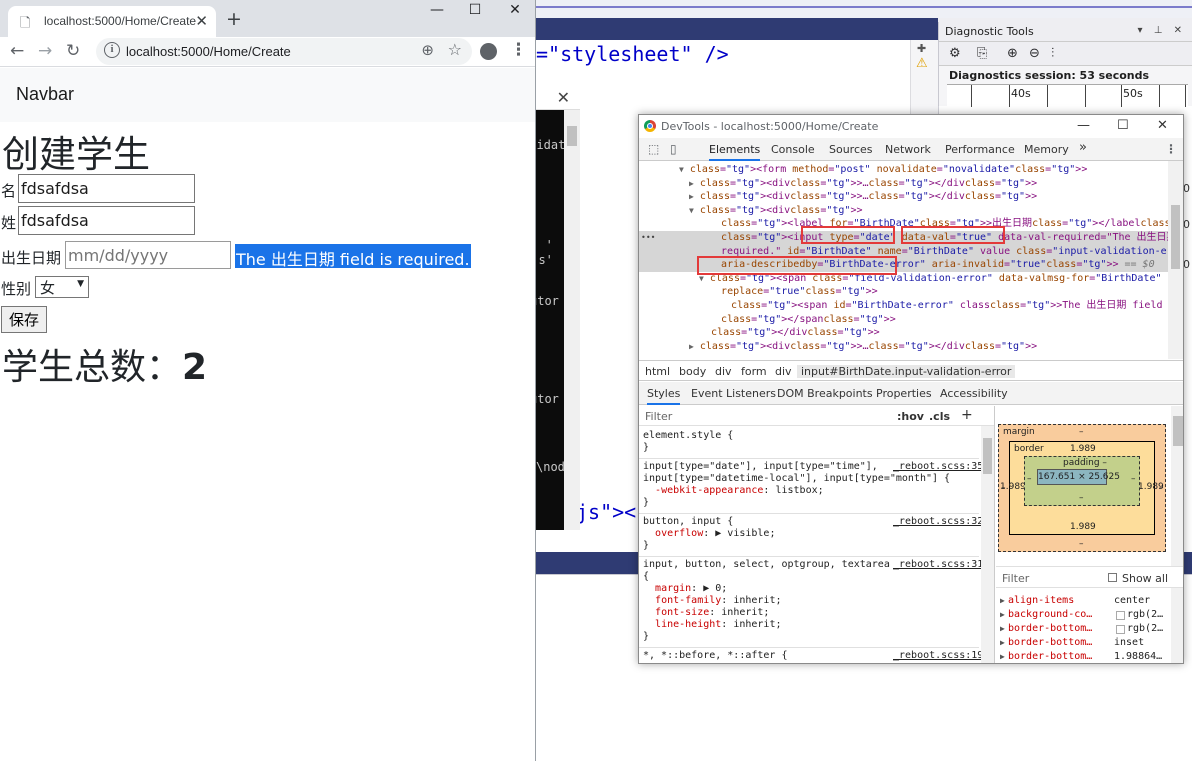  I want to click on show-all-checkbox, so click(1112, 577).